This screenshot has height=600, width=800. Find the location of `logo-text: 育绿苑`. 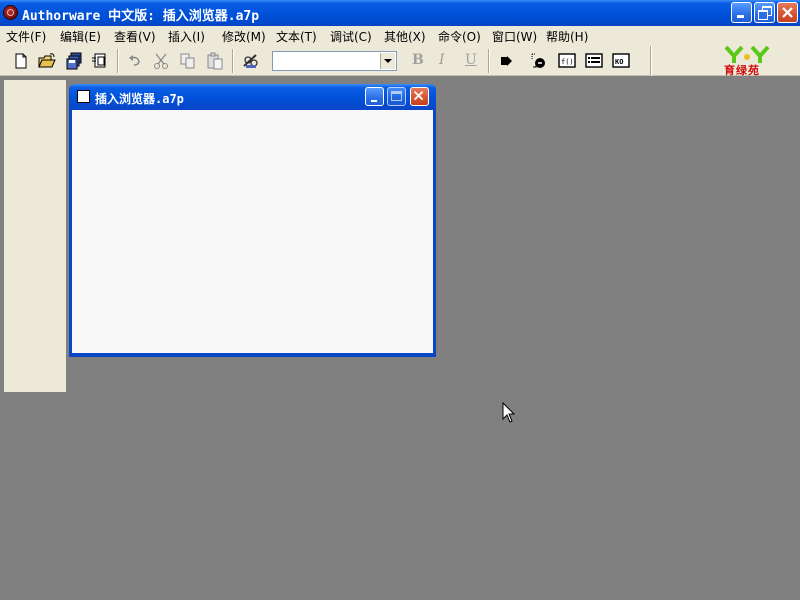

logo-text: 育绿苑 is located at coordinates (742, 70).